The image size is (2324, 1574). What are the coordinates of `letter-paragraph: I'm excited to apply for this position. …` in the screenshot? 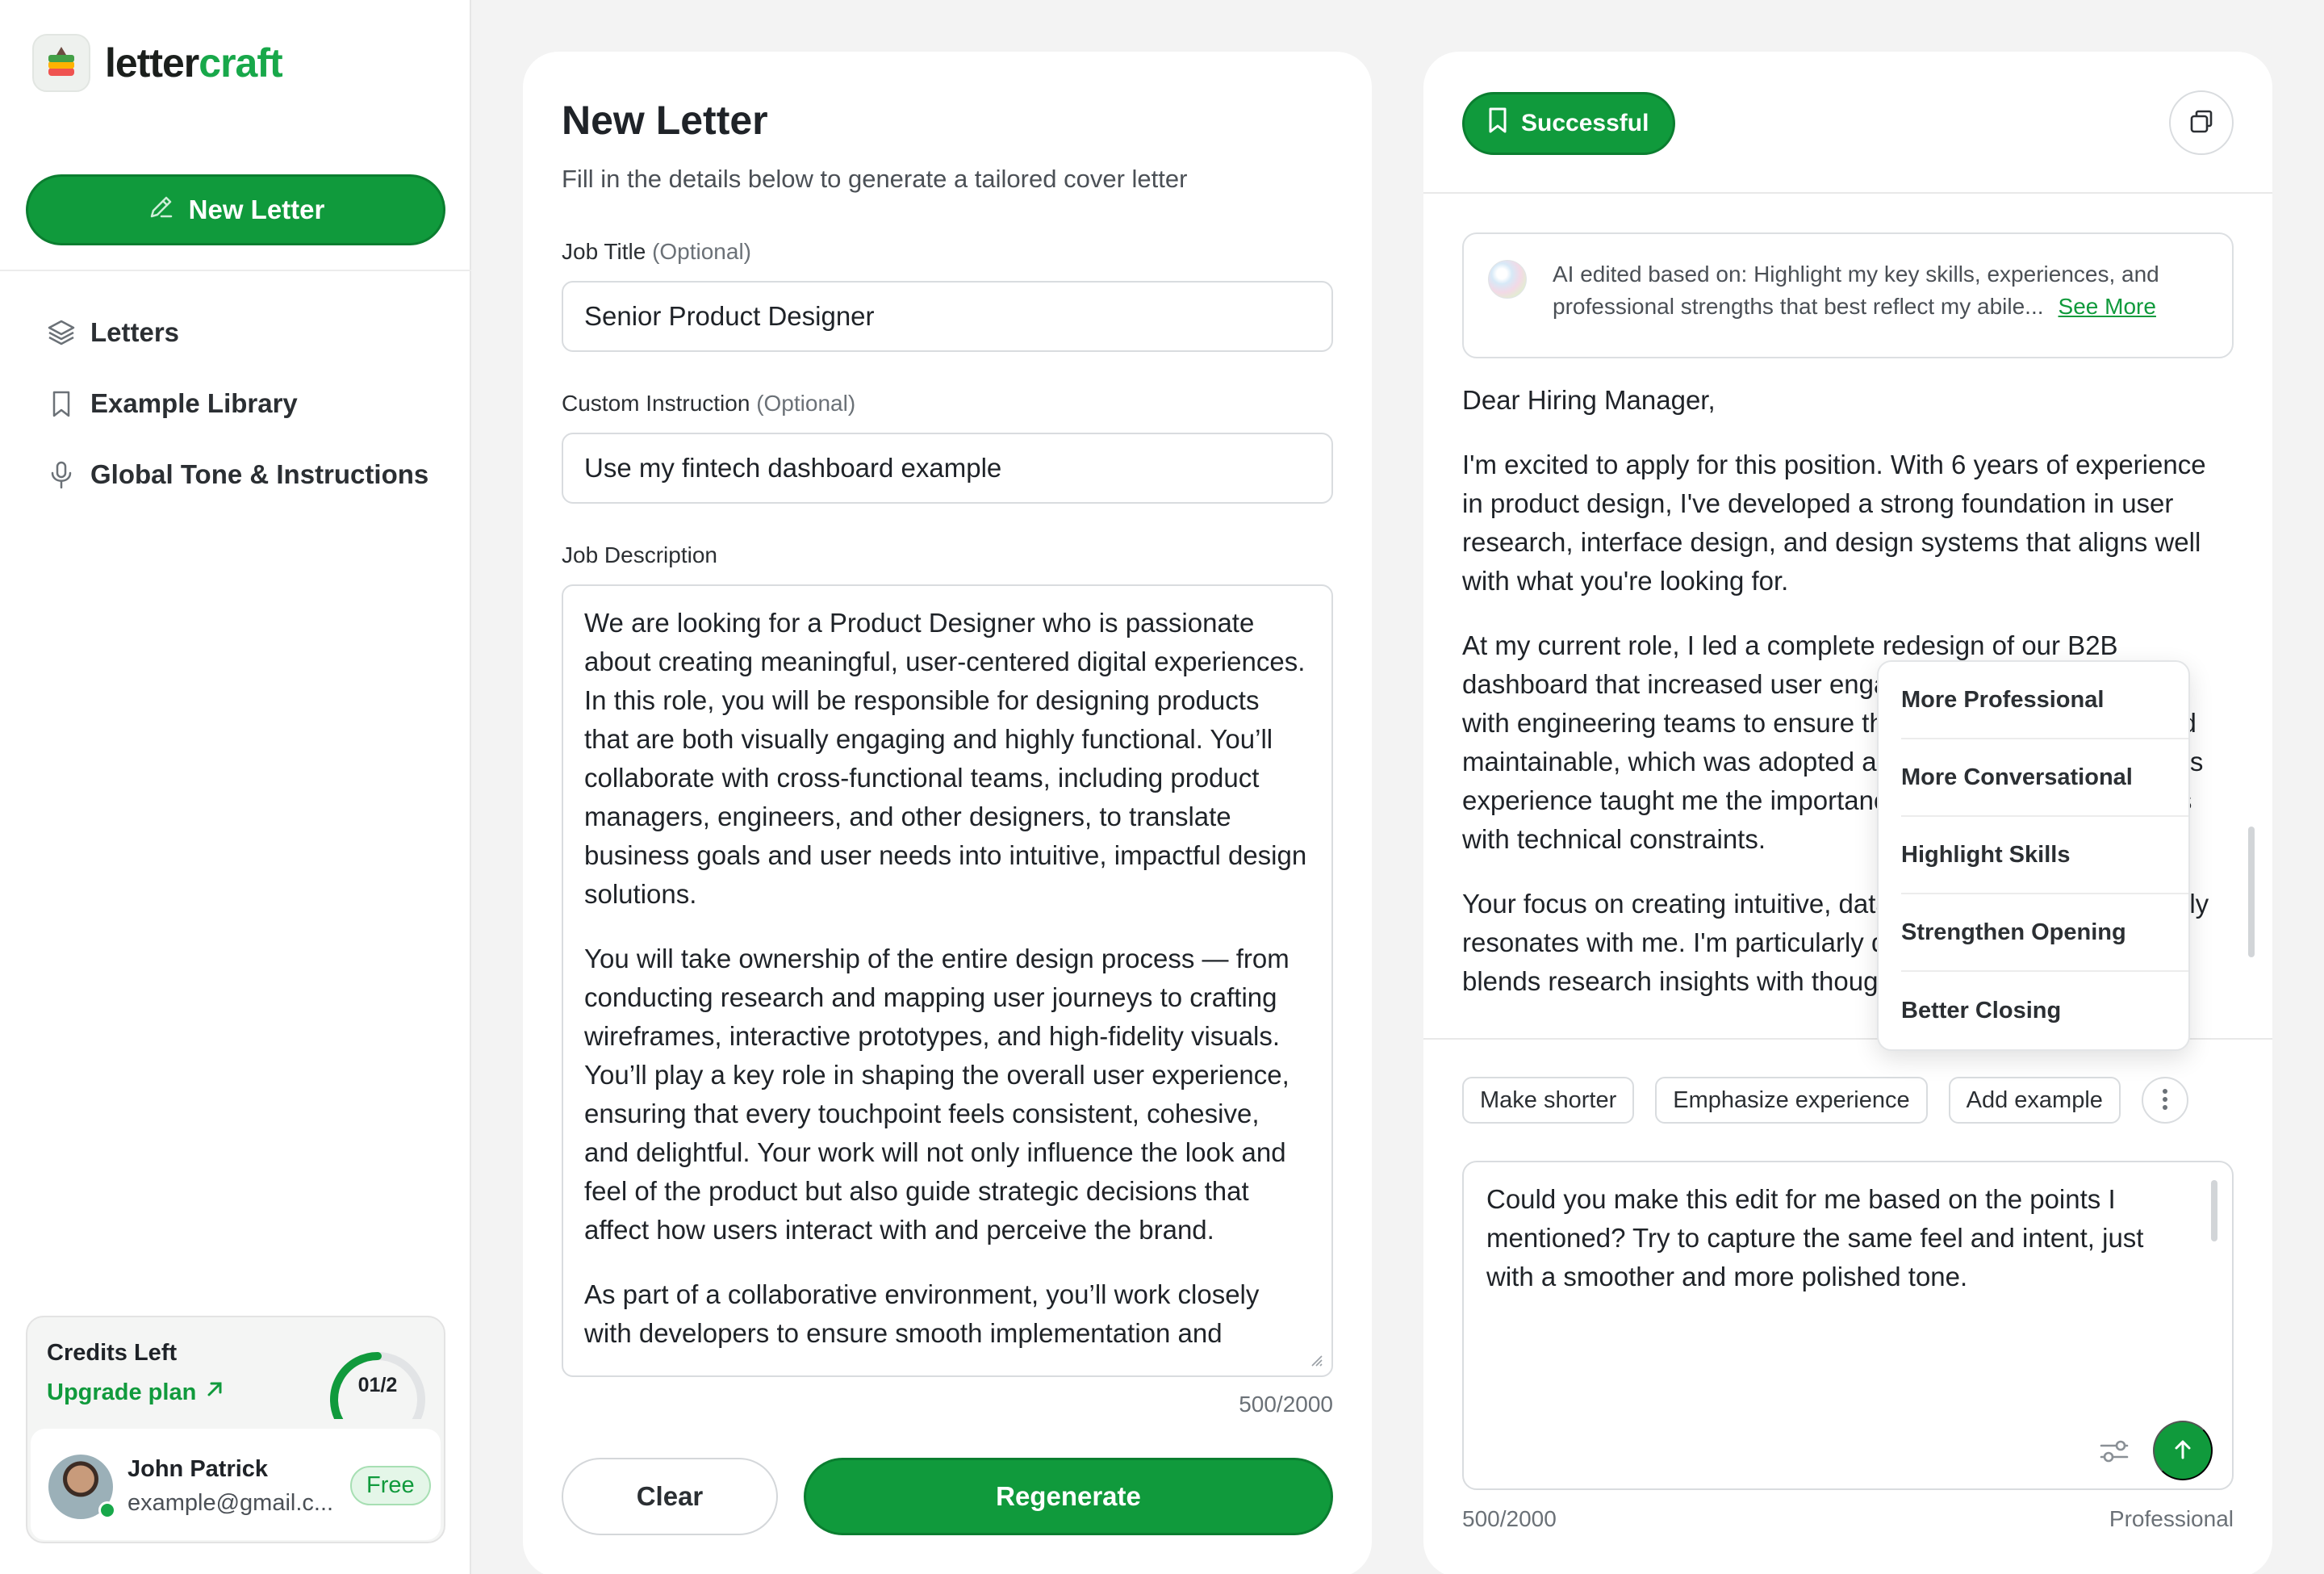 It's located at (1834, 523).